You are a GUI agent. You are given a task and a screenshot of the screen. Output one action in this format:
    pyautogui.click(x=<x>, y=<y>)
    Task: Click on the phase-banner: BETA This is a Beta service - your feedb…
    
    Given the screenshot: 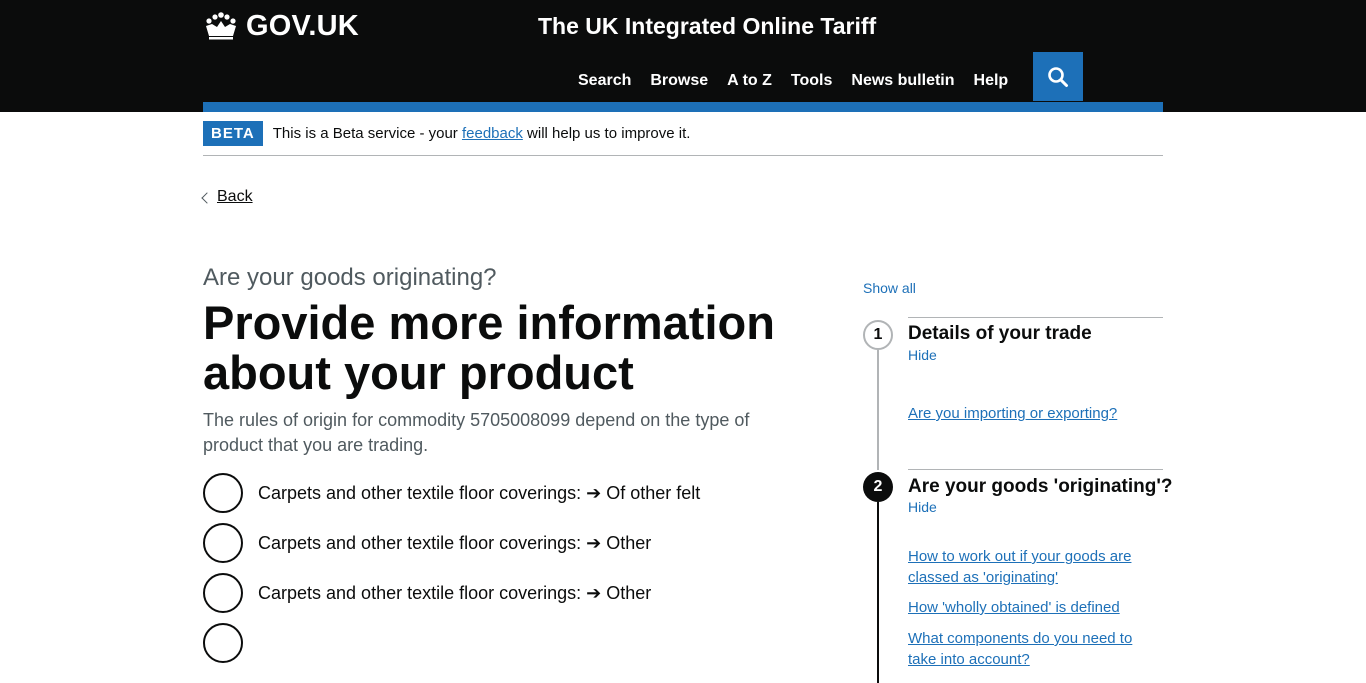 What is the action you would take?
    pyautogui.click(x=683, y=134)
    